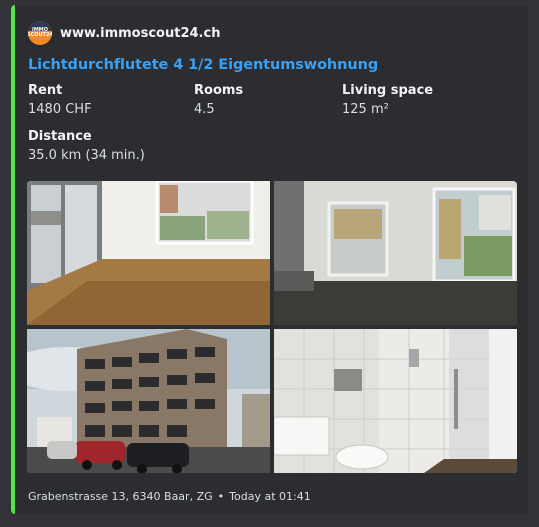  Describe the element at coordinates (60, 100) in the screenshot. I see `field-rent: Rent 1480 CHF` at that location.